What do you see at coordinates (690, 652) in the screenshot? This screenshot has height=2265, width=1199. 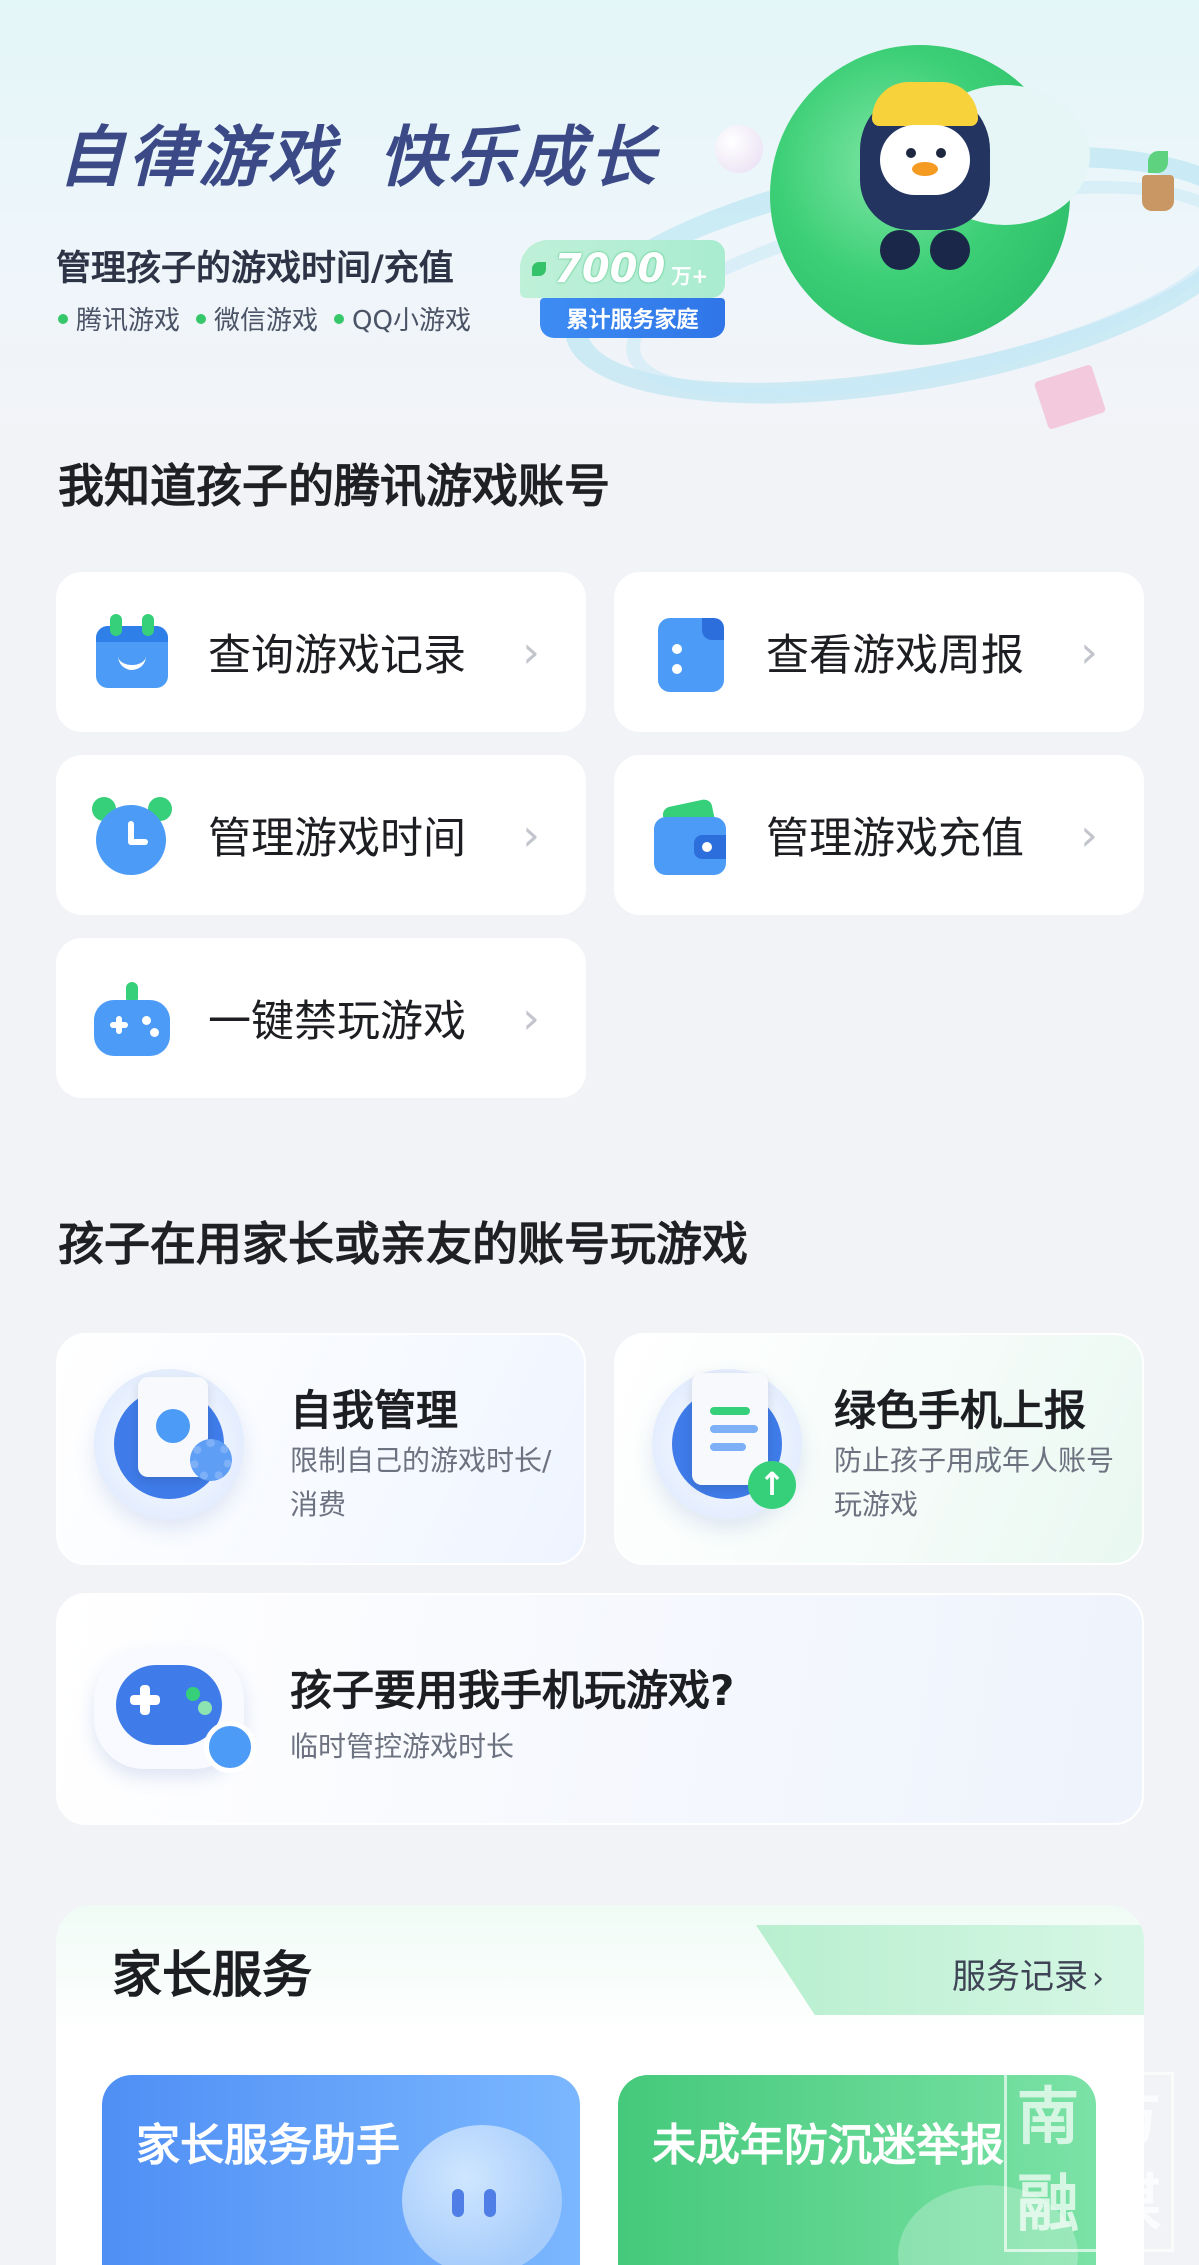 I see `report-icon` at bounding box center [690, 652].